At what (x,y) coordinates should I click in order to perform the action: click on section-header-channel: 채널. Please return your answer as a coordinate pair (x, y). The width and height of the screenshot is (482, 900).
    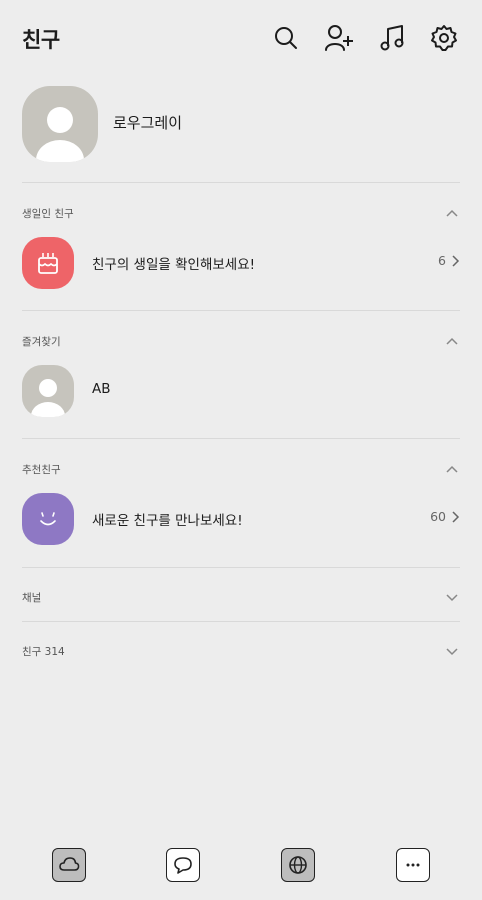
    Looking at the image, I should click on (241, 597).